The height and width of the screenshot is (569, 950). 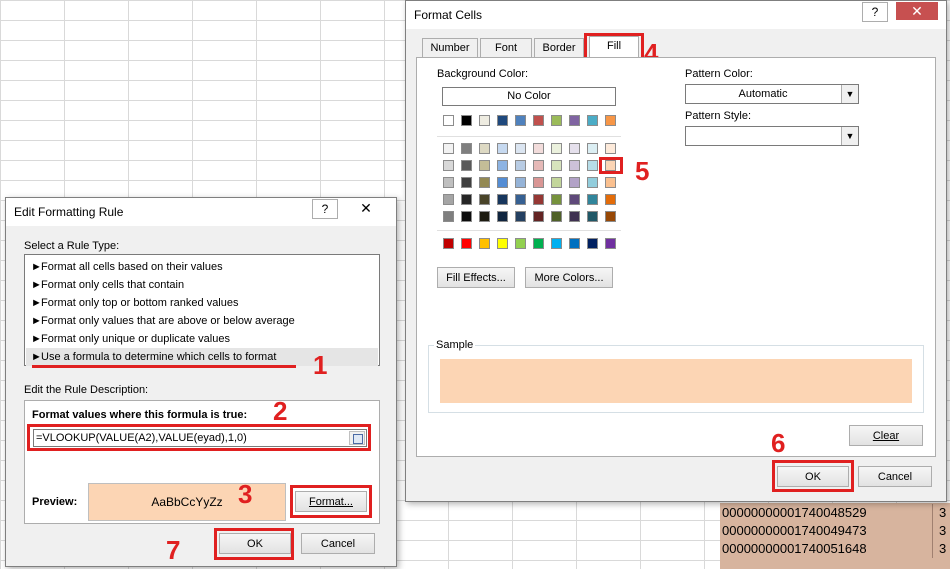 I want to click on rule-type-item: ►Format only cells that contain, so click(x=107, y=285).